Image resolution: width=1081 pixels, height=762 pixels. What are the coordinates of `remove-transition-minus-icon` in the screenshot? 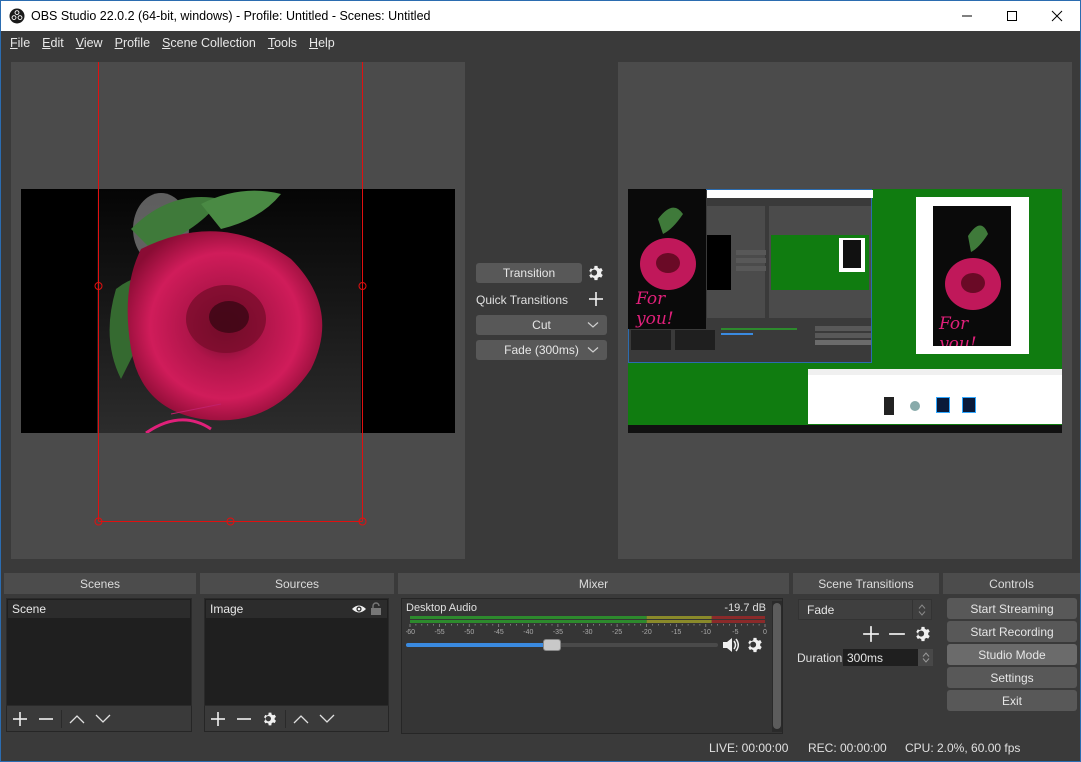 It's located at (897, 634).